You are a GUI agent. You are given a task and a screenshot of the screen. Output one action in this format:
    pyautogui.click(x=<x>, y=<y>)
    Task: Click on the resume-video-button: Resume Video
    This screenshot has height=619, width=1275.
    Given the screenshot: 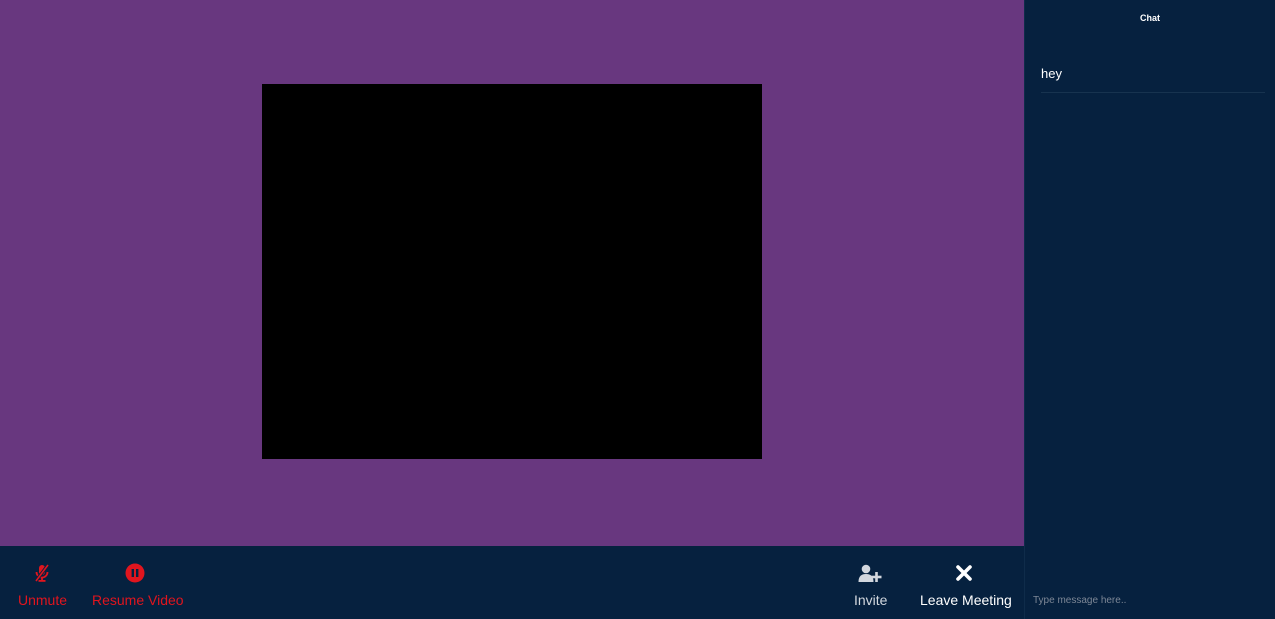 What is the action you would take?
    pyautogui.click(x=138, y=582)
    